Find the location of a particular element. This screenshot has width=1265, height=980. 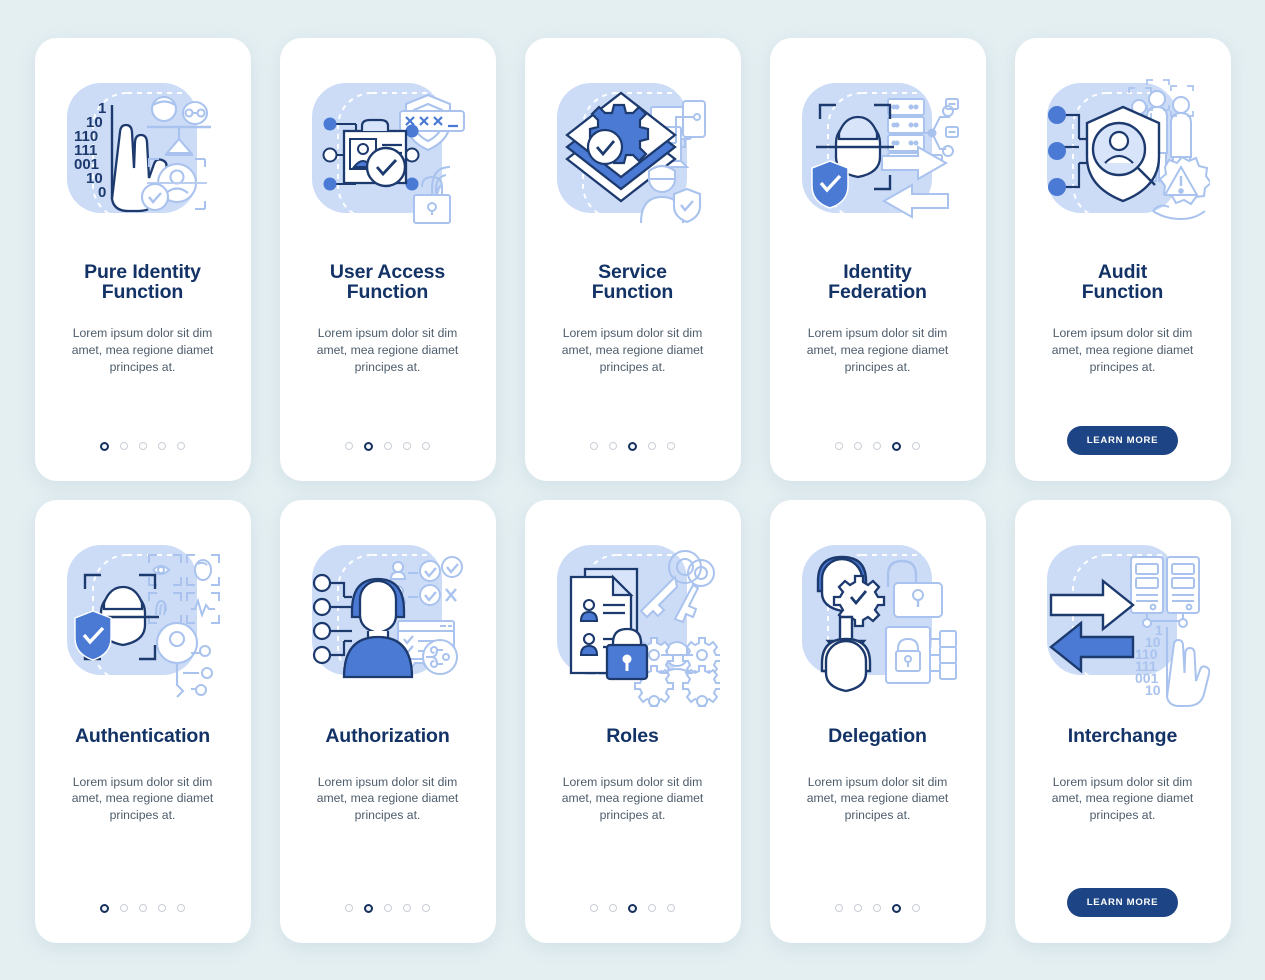

gear-layers-devices-user-icon is located at coordinates (632, 158).